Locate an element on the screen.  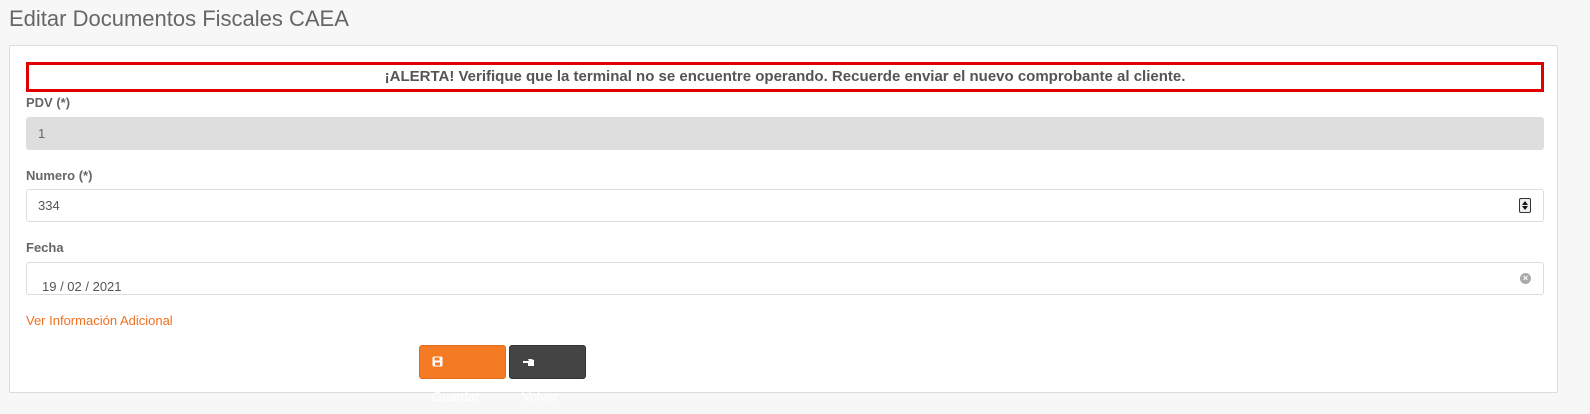
number-stepper is located at coordinates (1525, 205).